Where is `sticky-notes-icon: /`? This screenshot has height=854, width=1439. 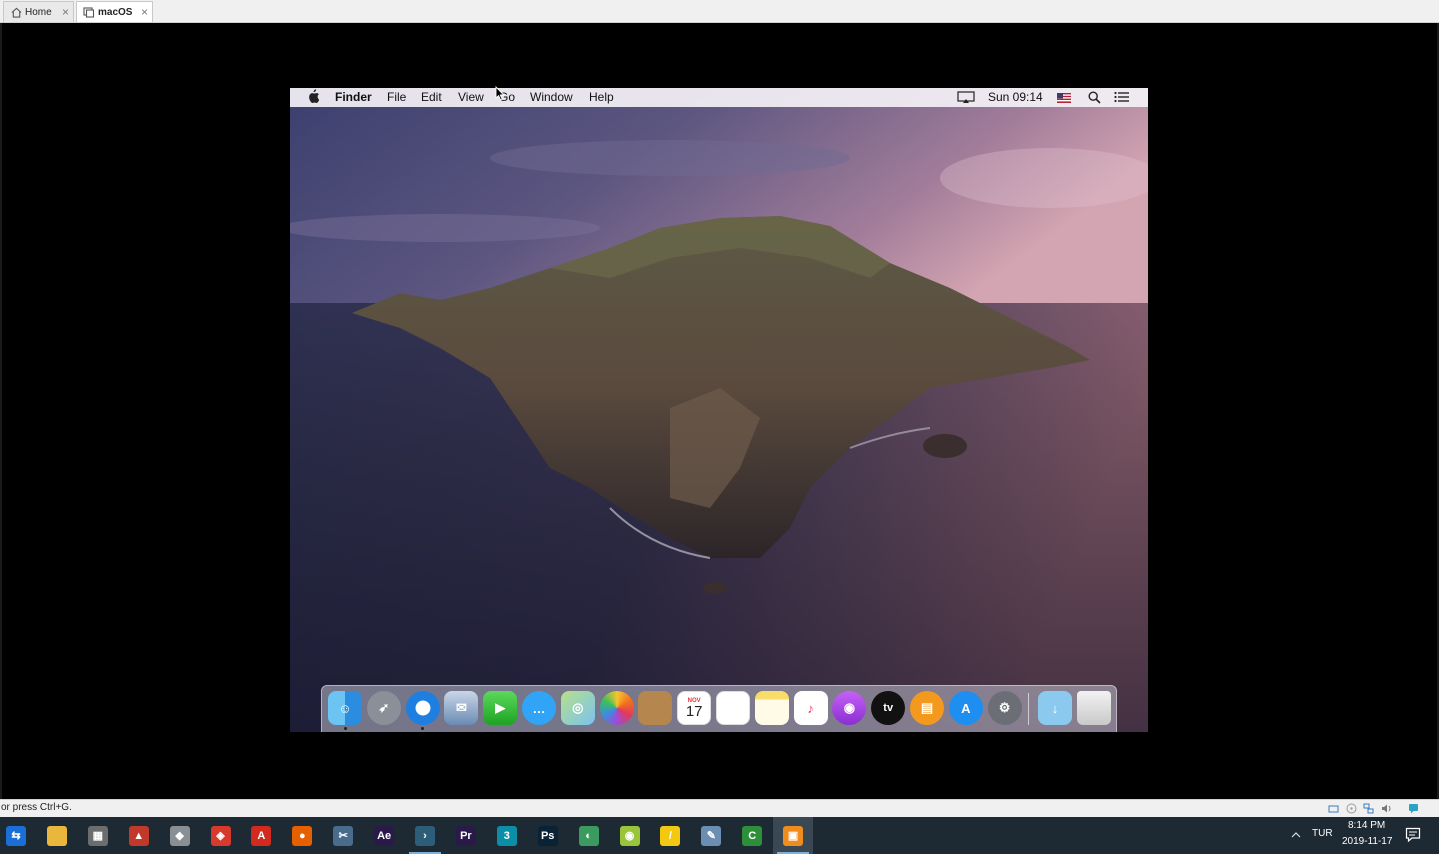 sticky-notes-icon: / is located at coordinates (670, 835).